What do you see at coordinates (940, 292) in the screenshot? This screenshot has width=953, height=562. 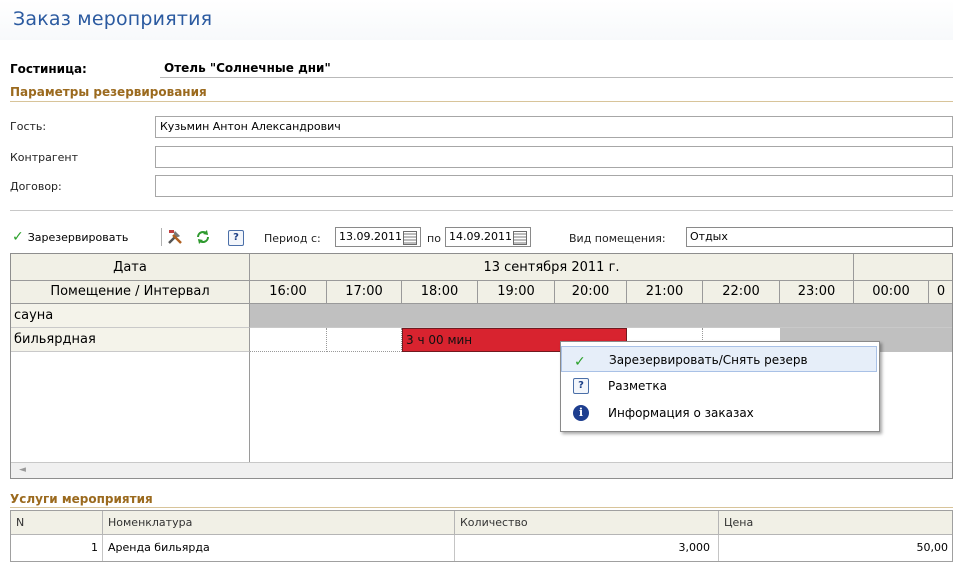 I see `hour-header: 0` at bounding box center [940, 292].